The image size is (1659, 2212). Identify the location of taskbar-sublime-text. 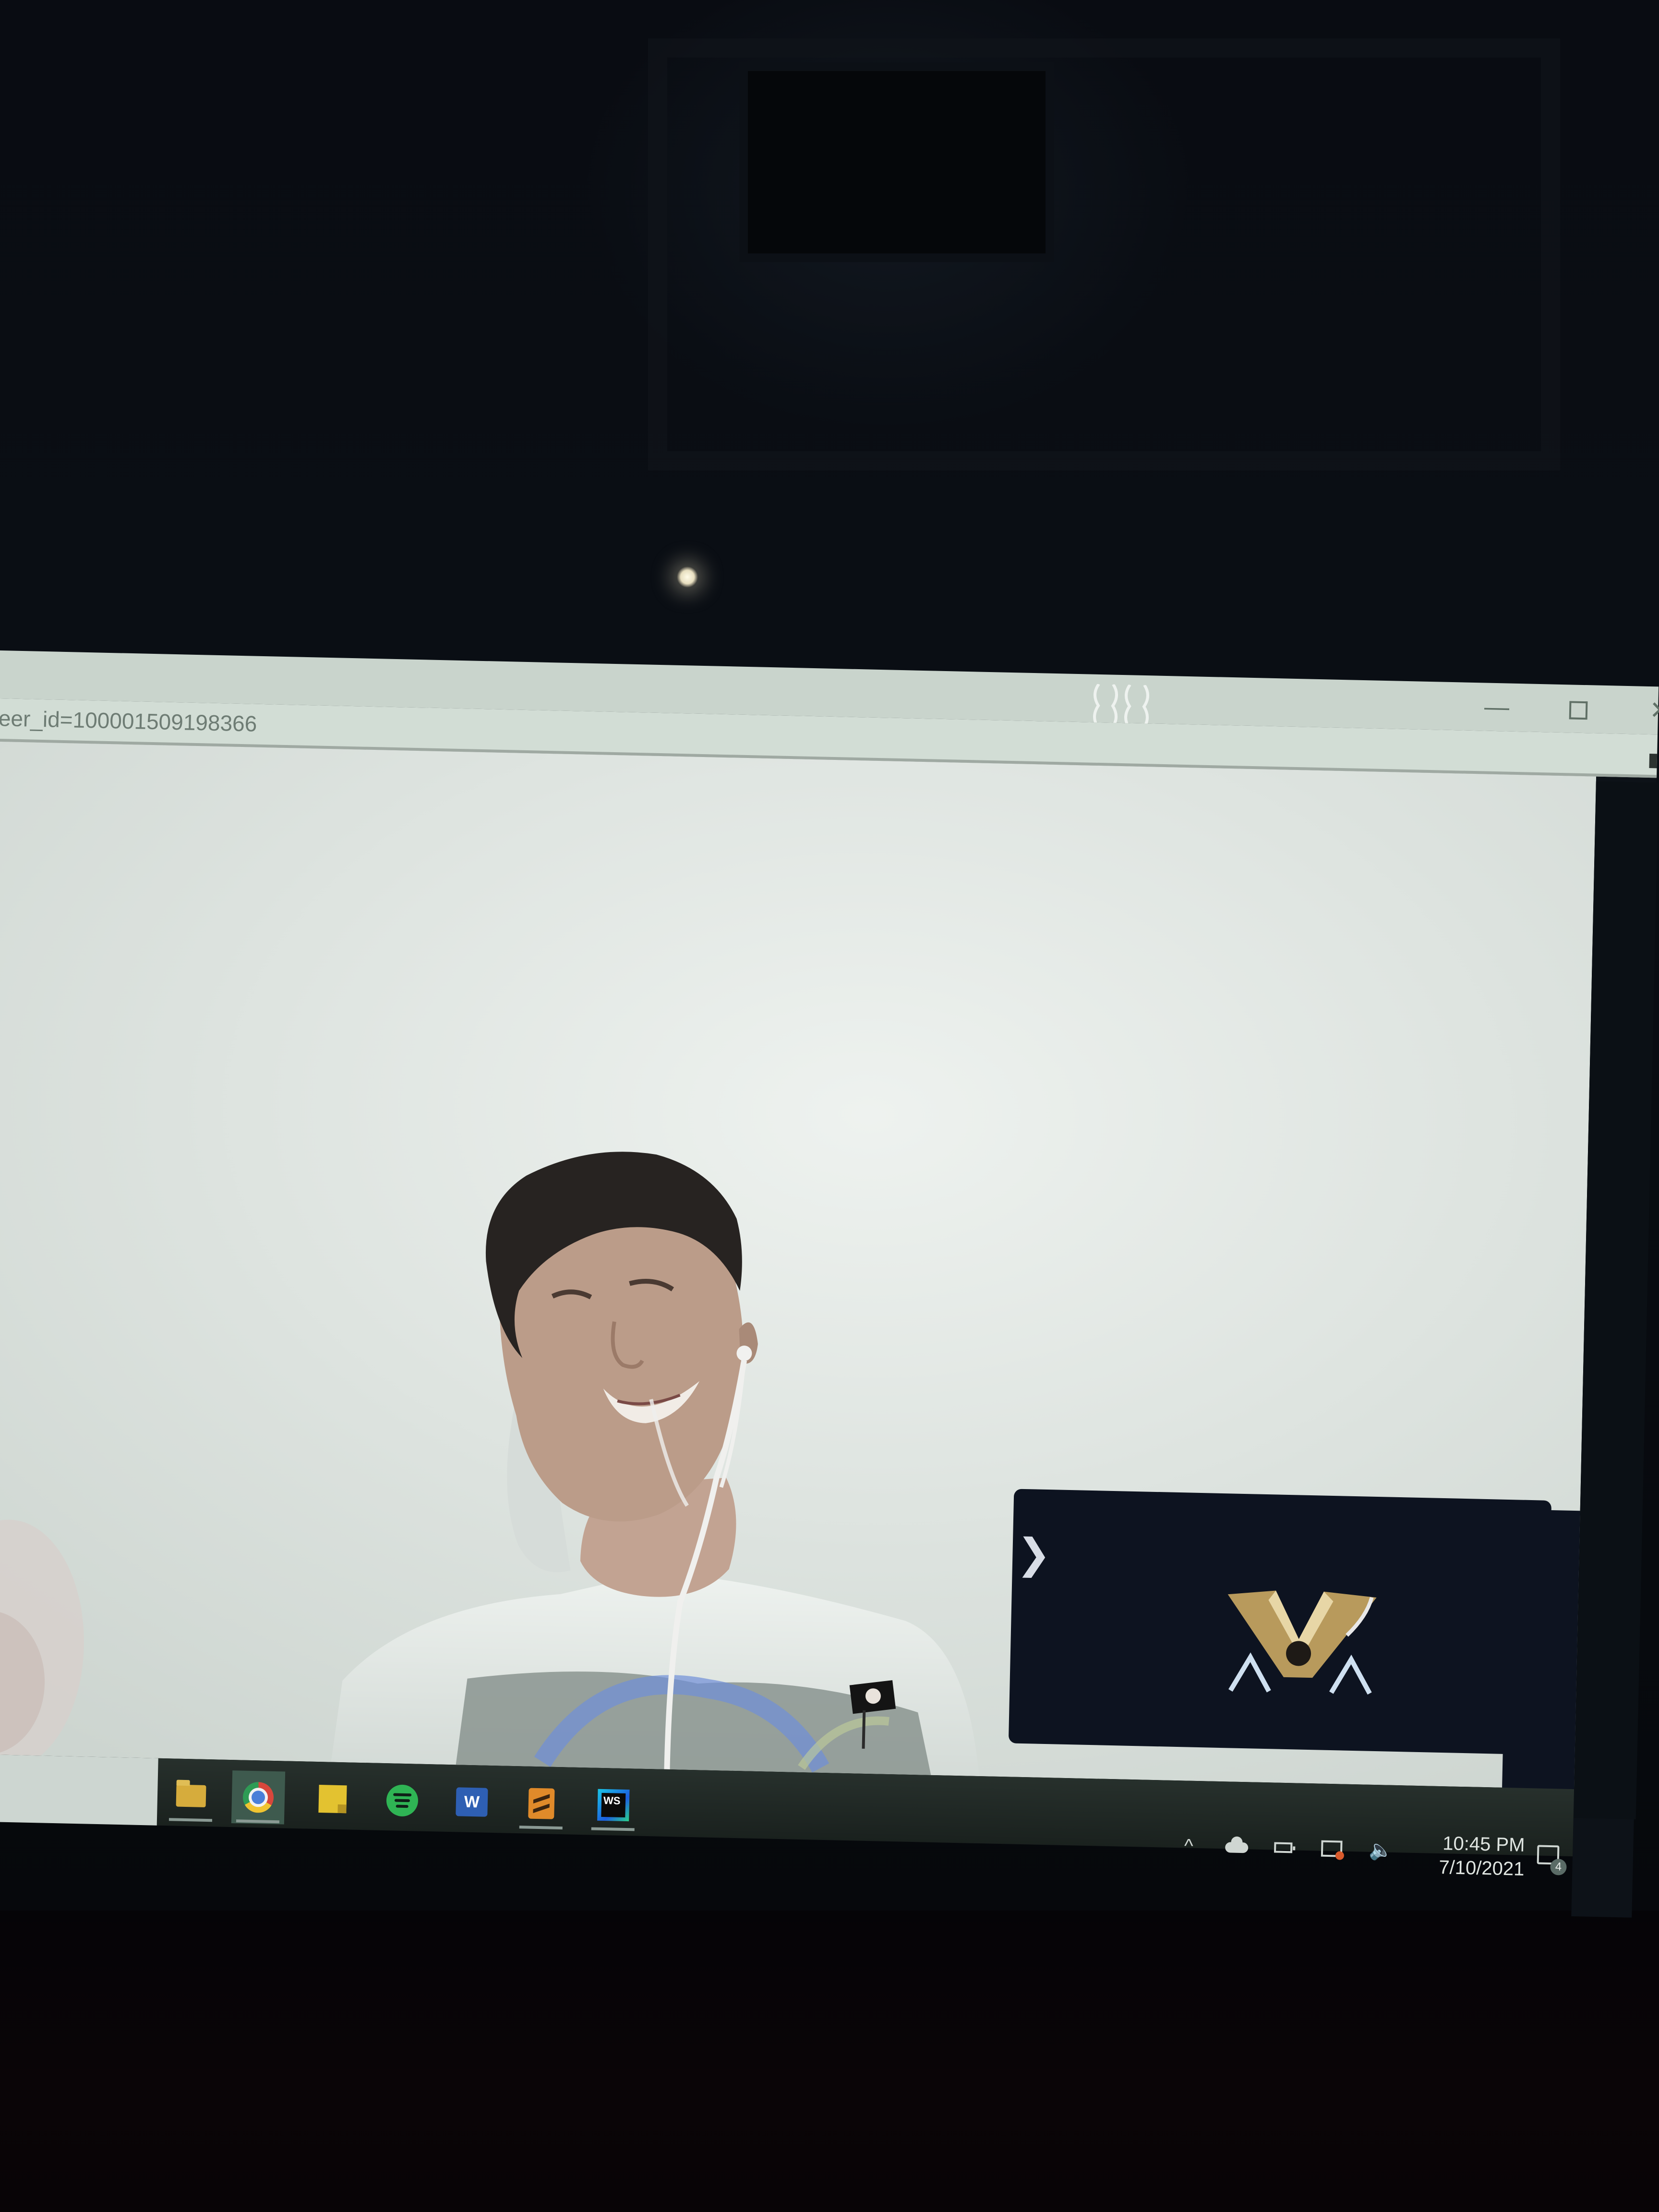
(542, 1804).